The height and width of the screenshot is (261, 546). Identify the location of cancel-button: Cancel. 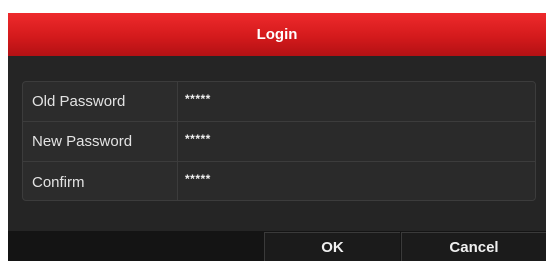
(473, 246).